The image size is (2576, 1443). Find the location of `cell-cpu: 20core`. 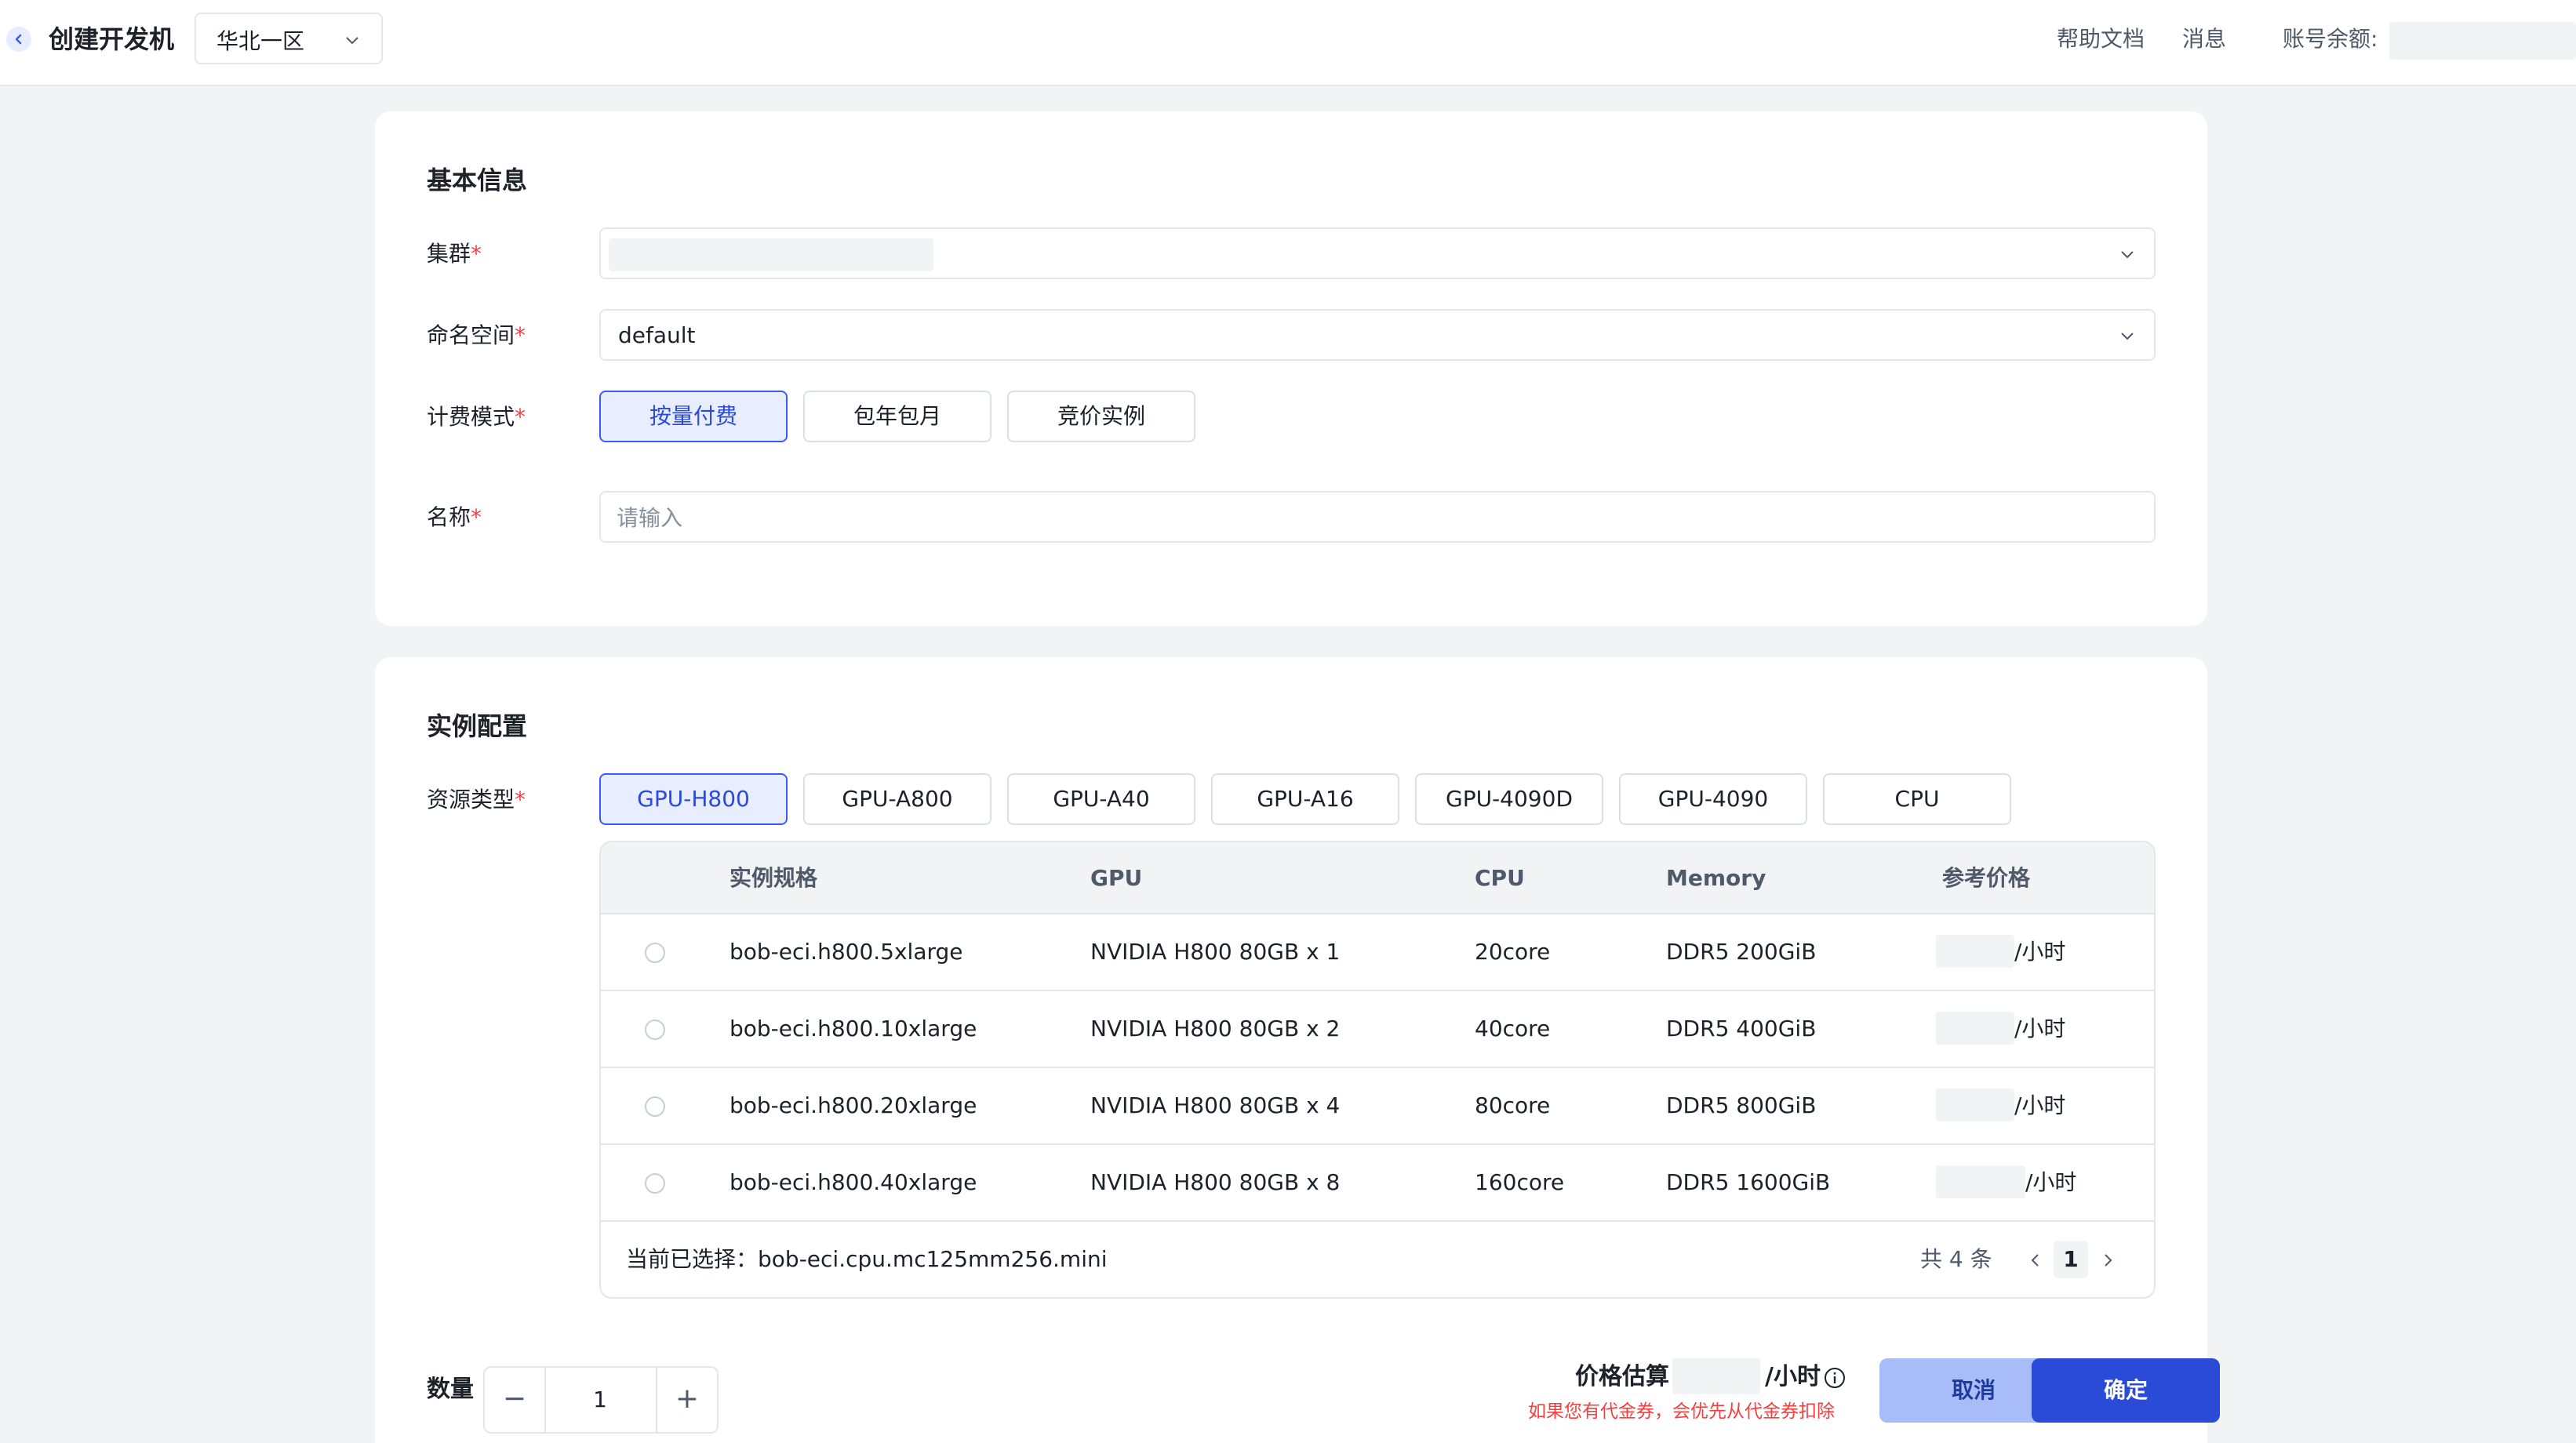

cell-cpu: 20core is located at coordinates (1513, 952).